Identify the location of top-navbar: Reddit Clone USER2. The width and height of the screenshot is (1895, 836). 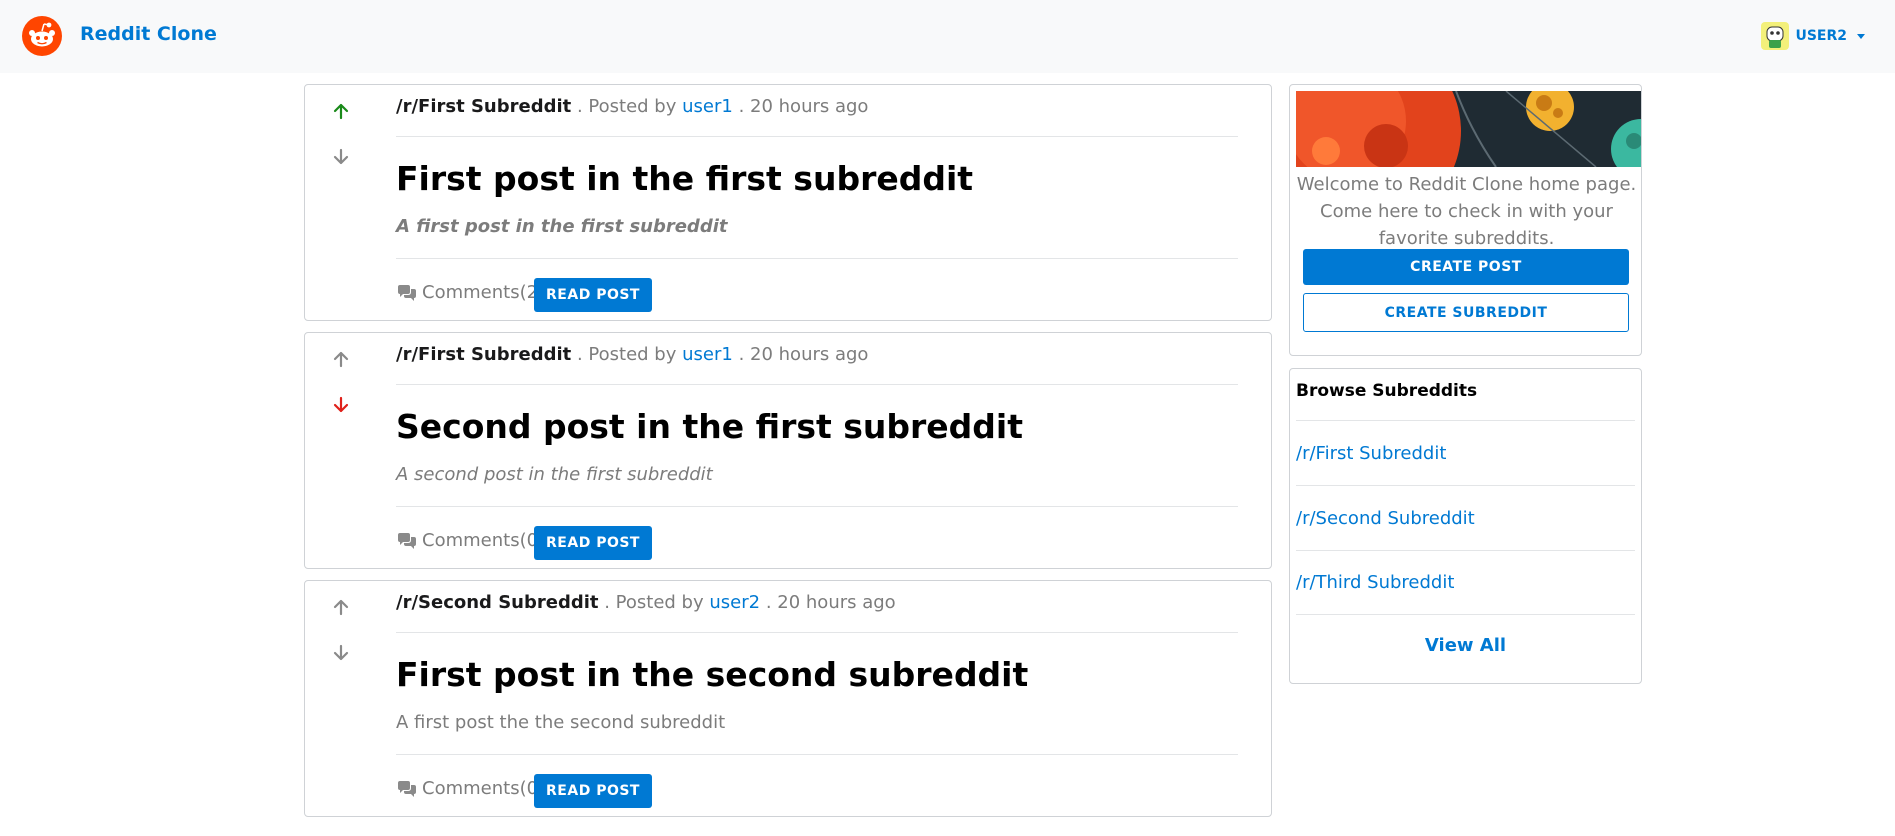
(947, 36).